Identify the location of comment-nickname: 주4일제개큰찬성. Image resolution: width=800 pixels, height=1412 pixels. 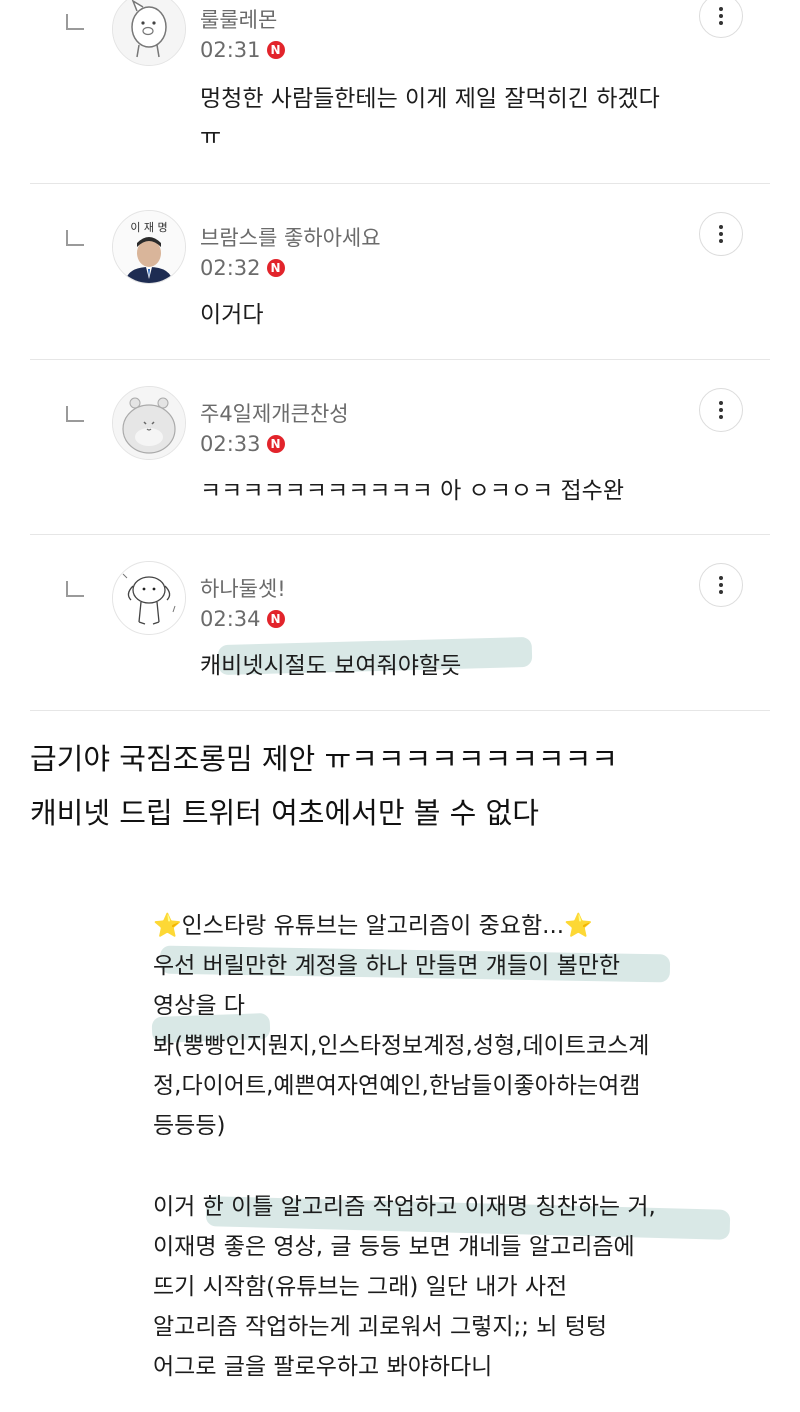
(274, 413).